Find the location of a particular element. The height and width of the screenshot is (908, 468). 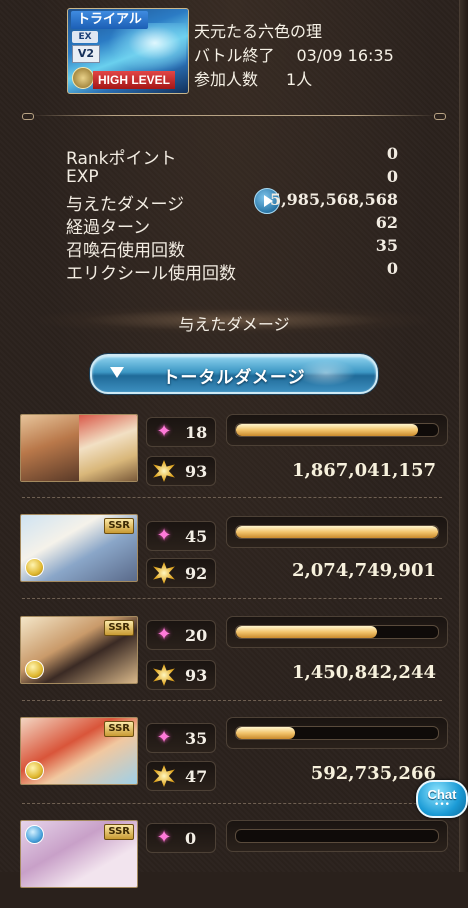

divider-line is located at coordinates (234, 115).